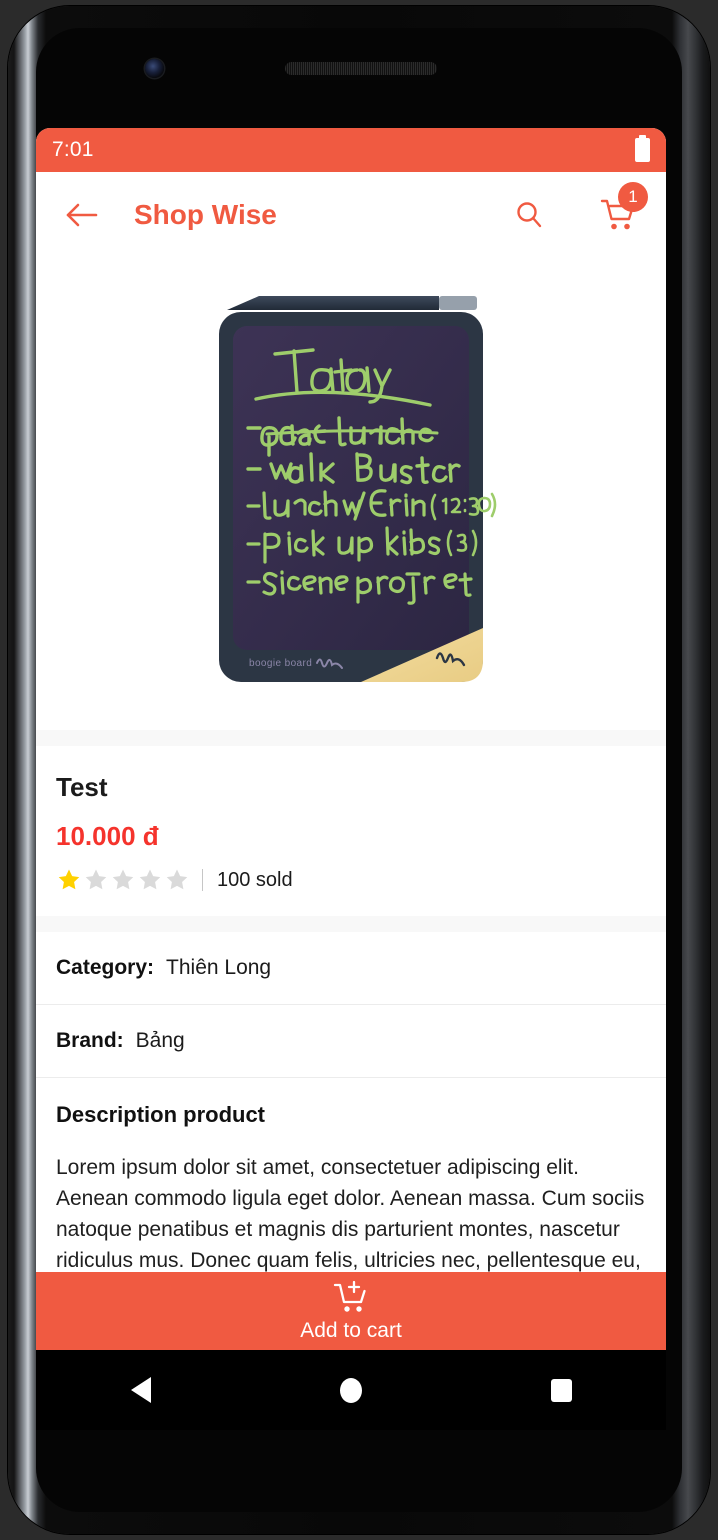 The width and height of the screenshot is (718, 1540). What do you see at coordinates (351, 968) in the screenshot?
I see `attribute-row-category: Category: Thiên Long` at bounding box center [351, 968].